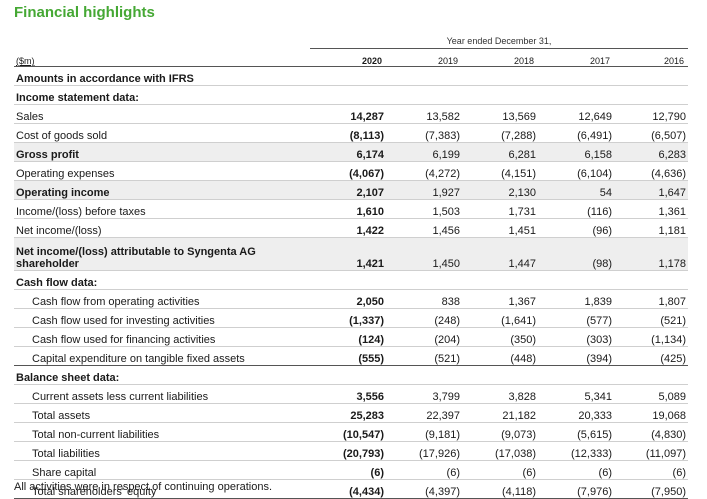  I want to click on value-cell: (555), so click(348, 356).